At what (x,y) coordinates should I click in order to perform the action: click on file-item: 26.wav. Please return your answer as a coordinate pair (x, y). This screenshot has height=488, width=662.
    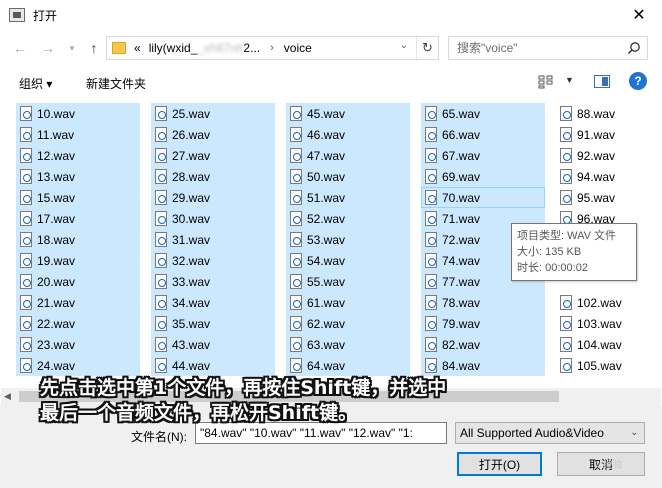
    Looking at the image, I should click on (213, 134).